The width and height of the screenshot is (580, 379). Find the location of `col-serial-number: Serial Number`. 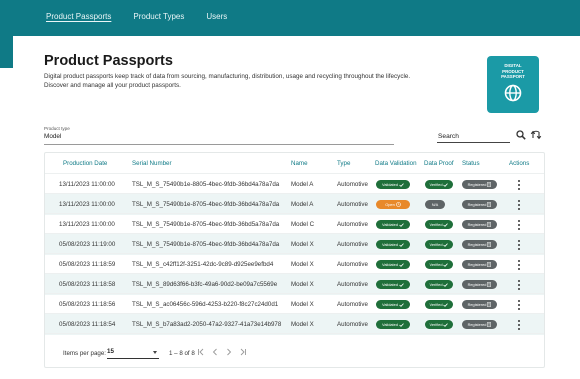

col-serial-number: Serial Number is located at coordinates (152, 163).